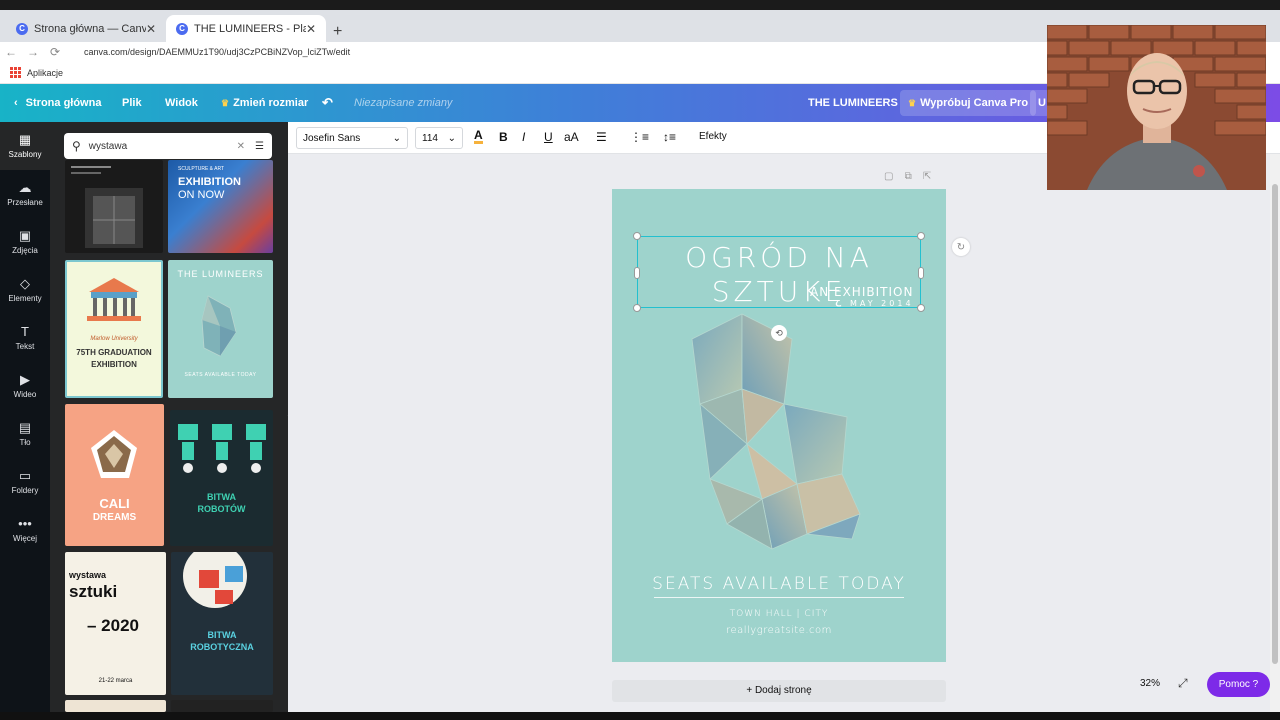 This screenshot has height=720, width=1280. Describe the element at coordinates (168, 146) in the screenshot. I see `search-input: ⚲ wystawa ✕ ☰` at that location.